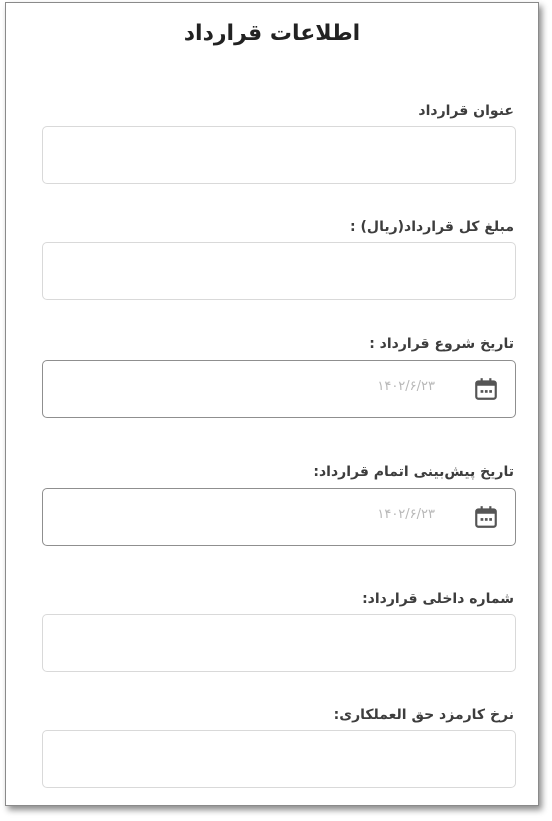 The image size is (552, 821). I want to click on commission-rate-label: نرخ کارمزد حق العملکاری:, so click(423, 715).